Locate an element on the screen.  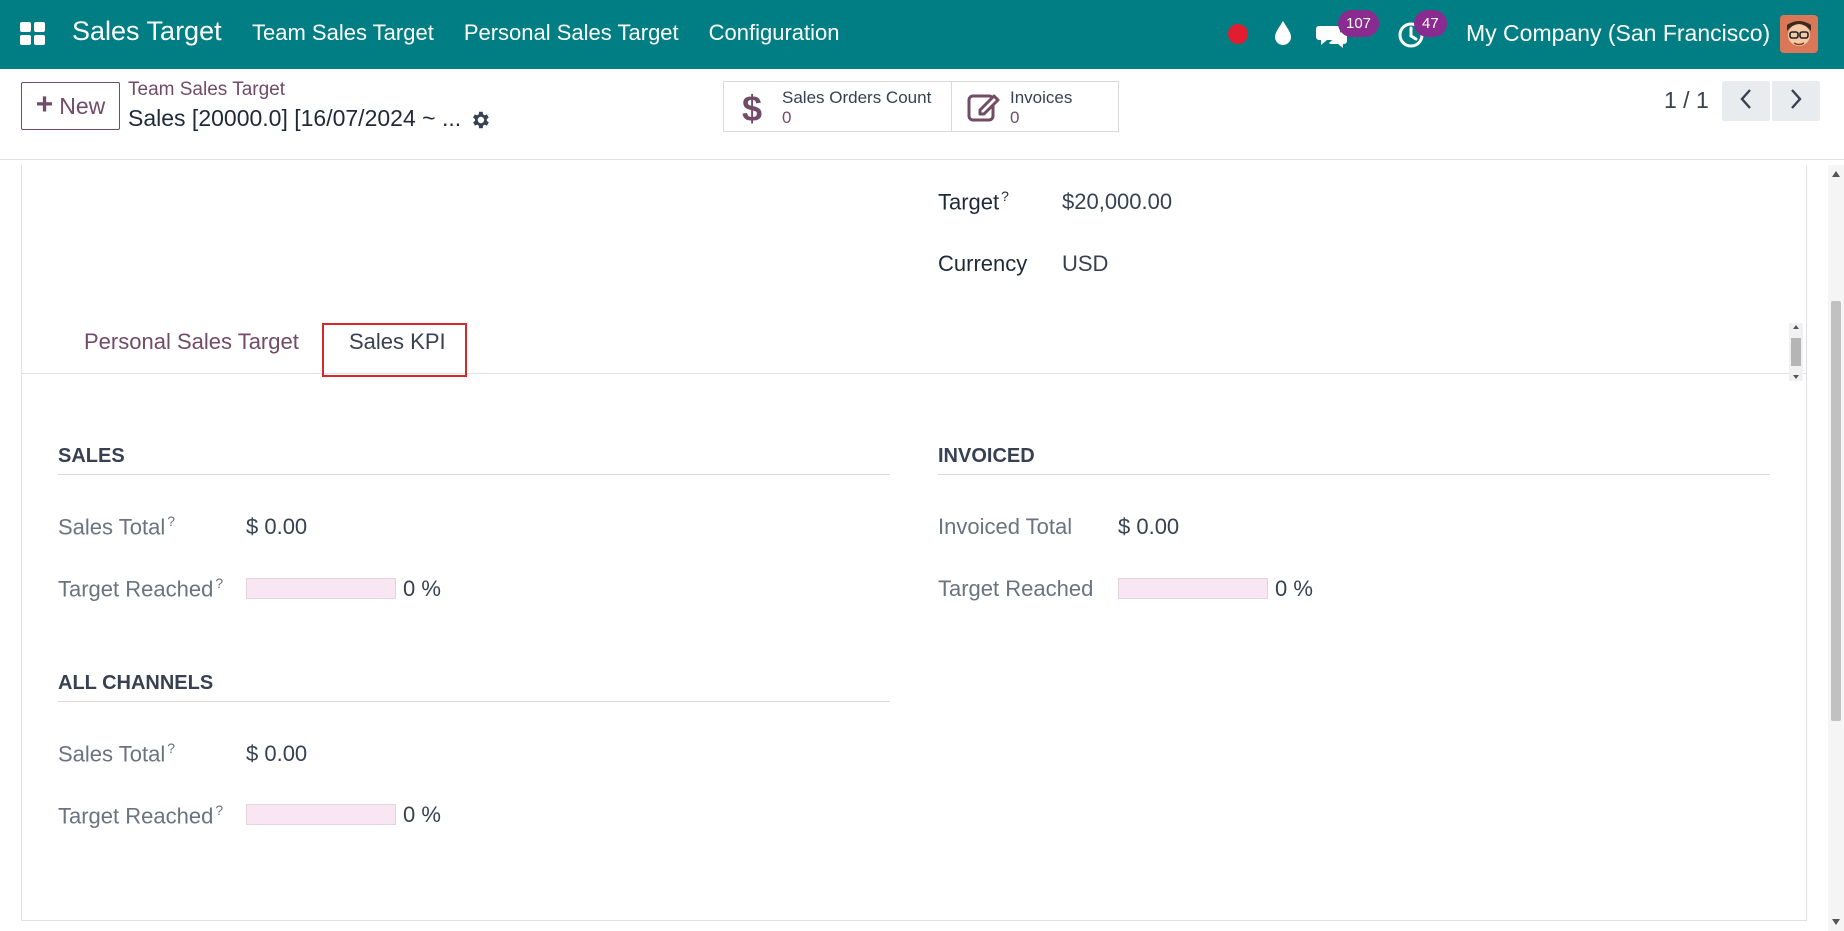
all-channels-target-reached-label: Target Reached? is located at coordinates (140, 815).